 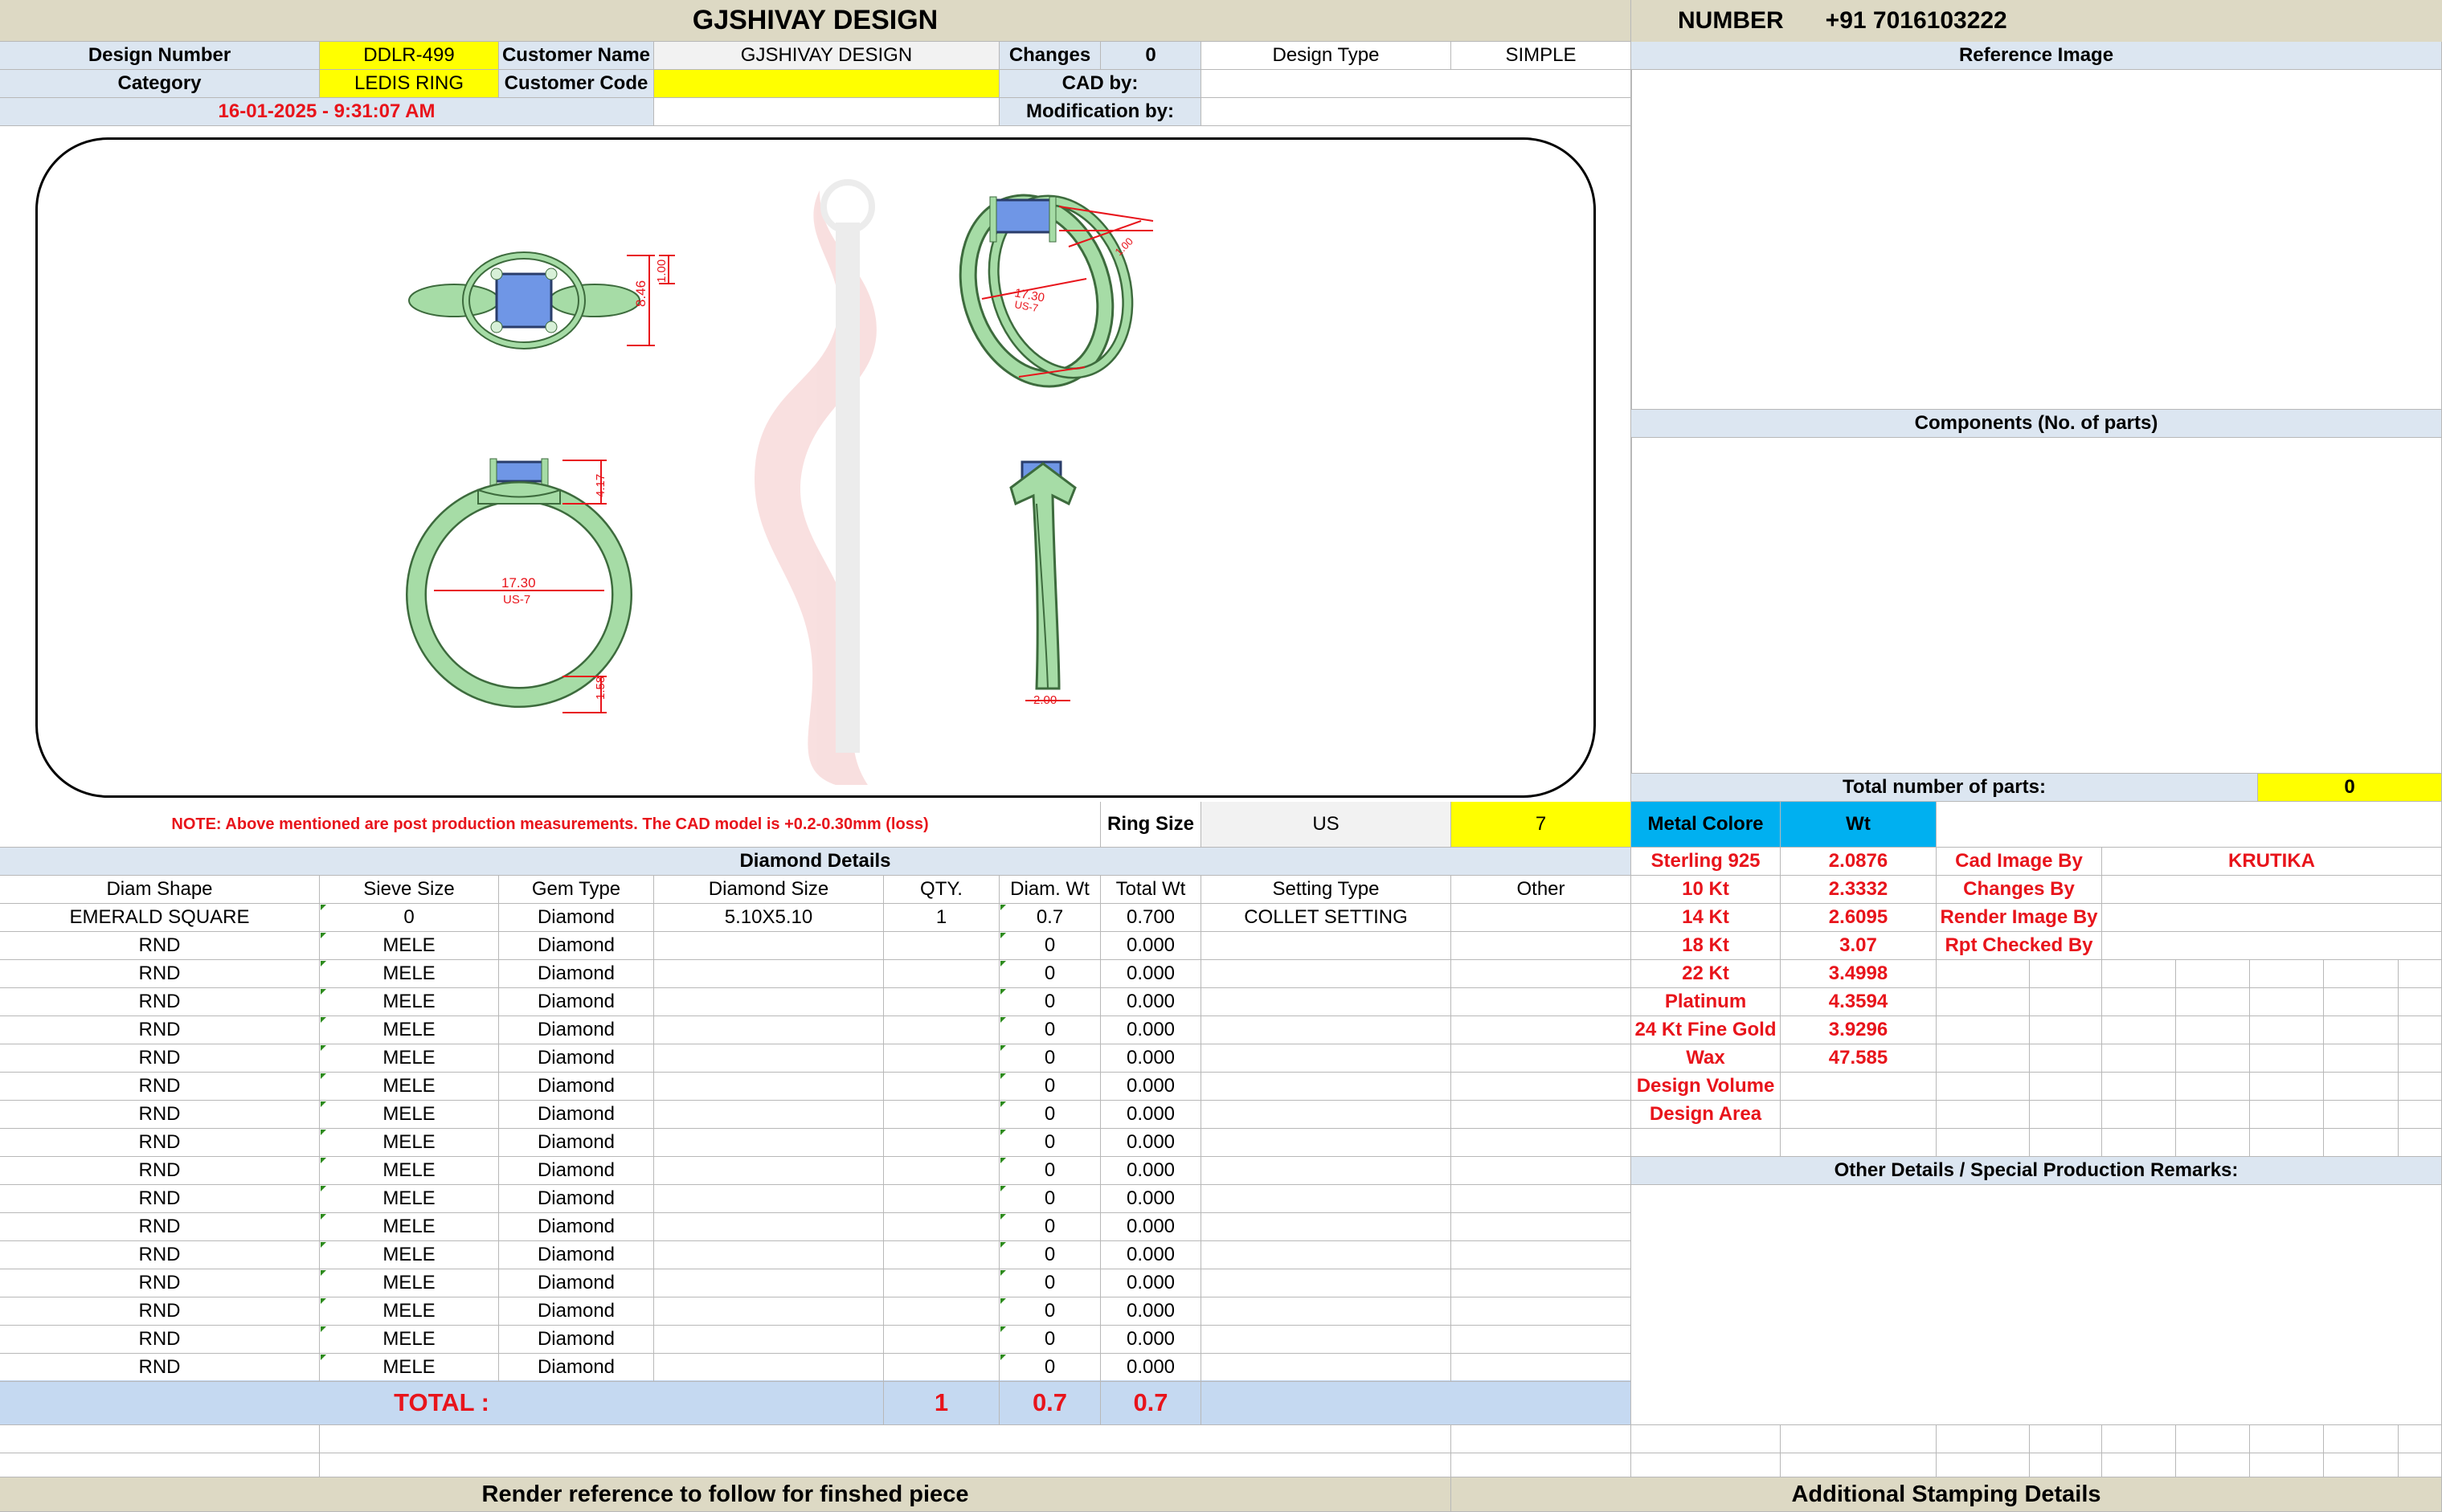 I want to click on design-number-value: DDLR-499, so click(x=409, y=56).